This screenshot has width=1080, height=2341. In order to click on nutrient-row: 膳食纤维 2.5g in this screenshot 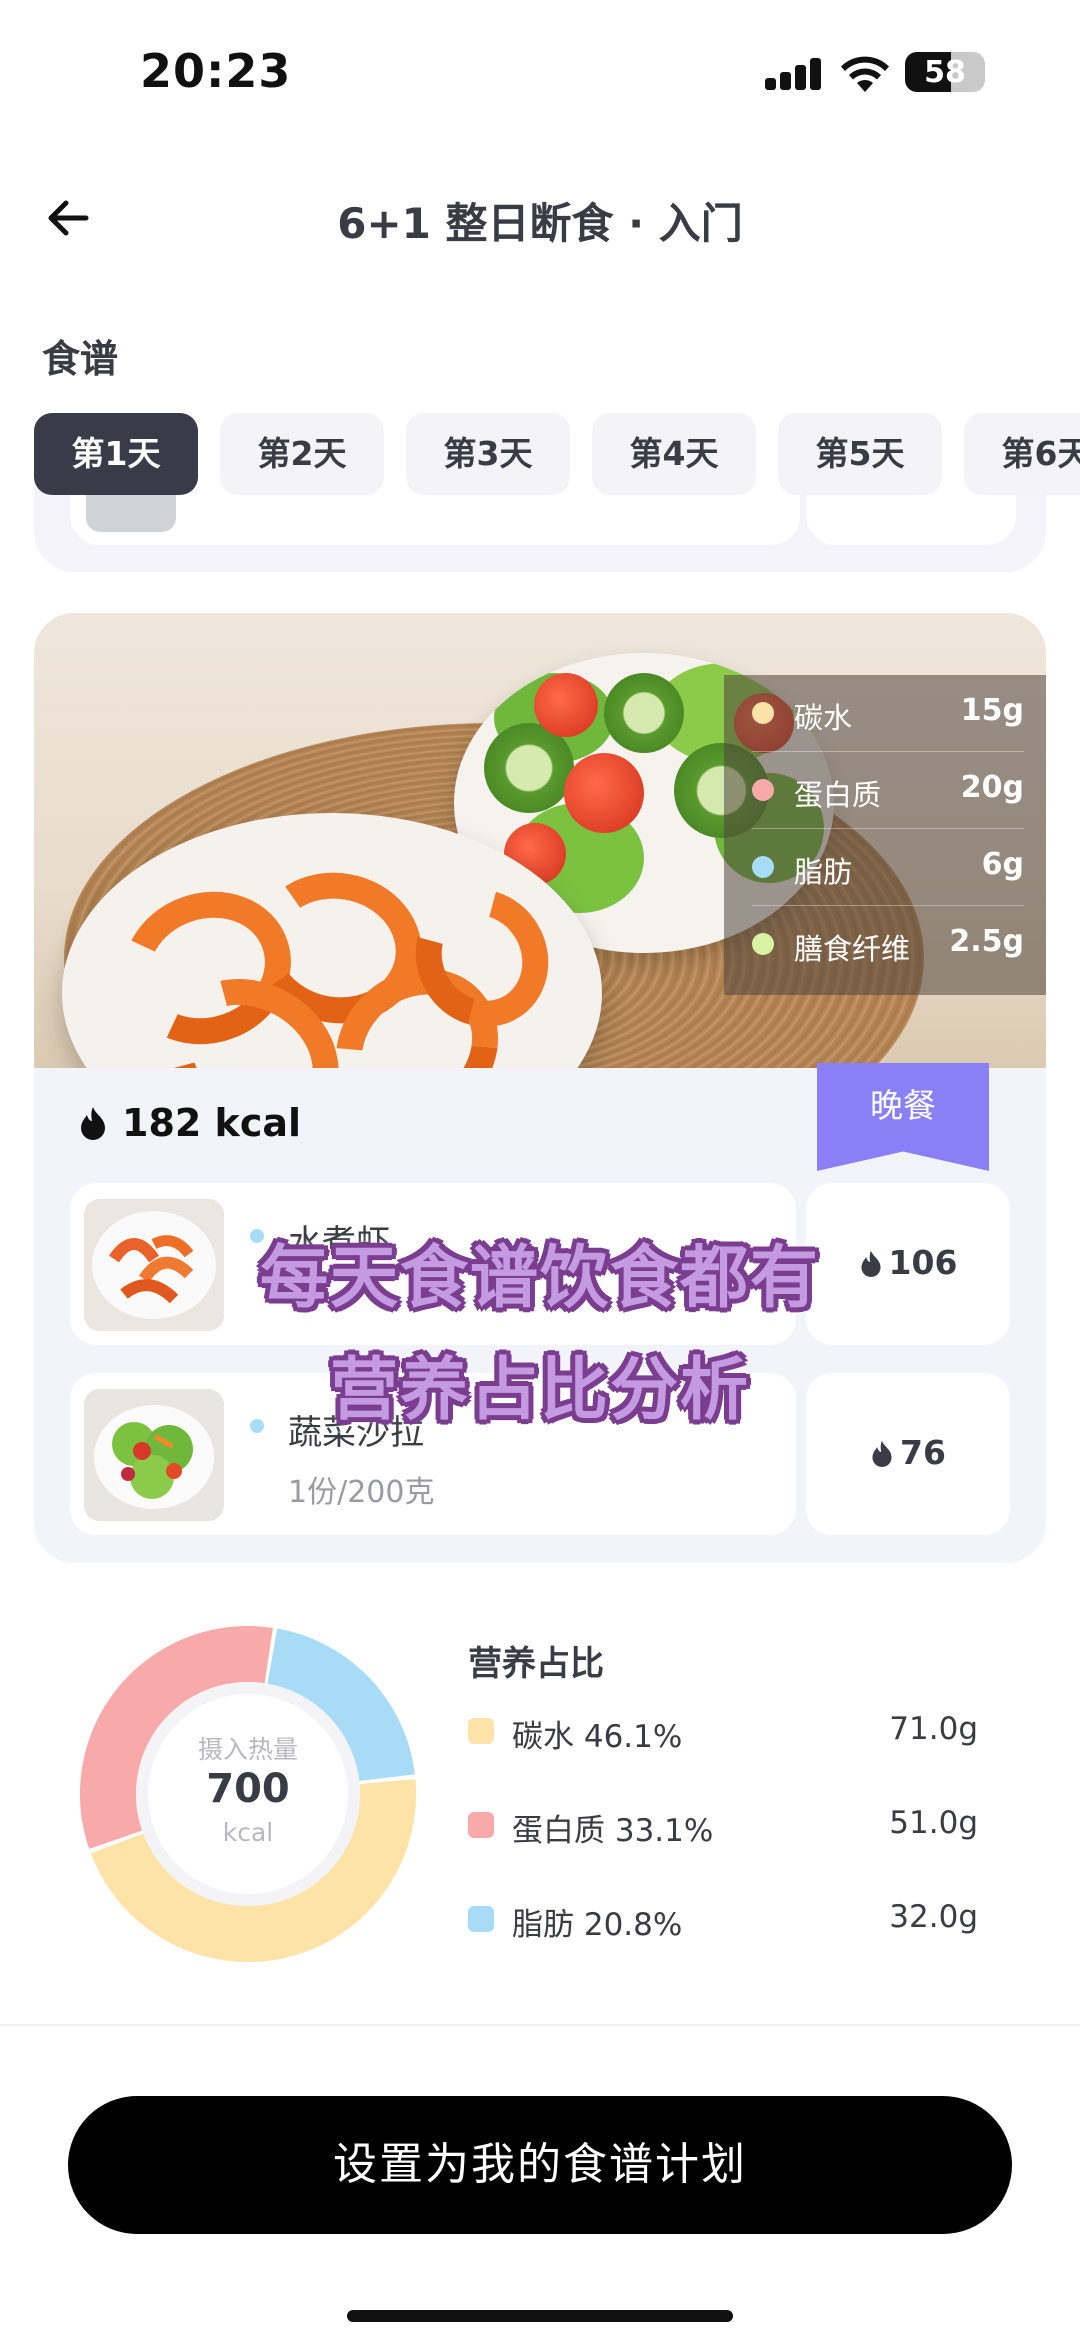, I will do `click(888, 944)`.